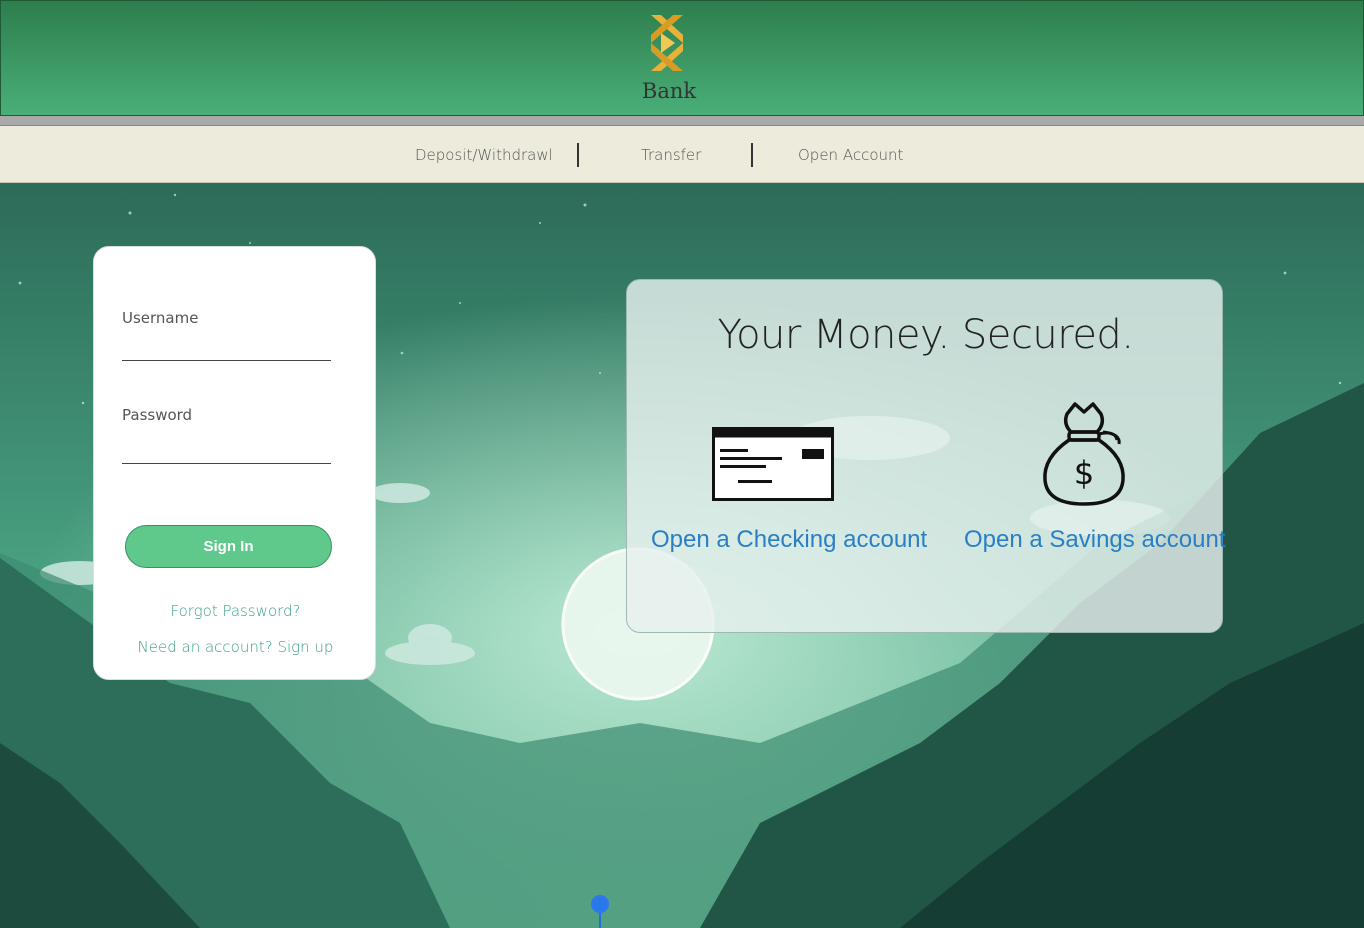  I want to click on promo-title: Your Money. Secured., so click(925, 335).